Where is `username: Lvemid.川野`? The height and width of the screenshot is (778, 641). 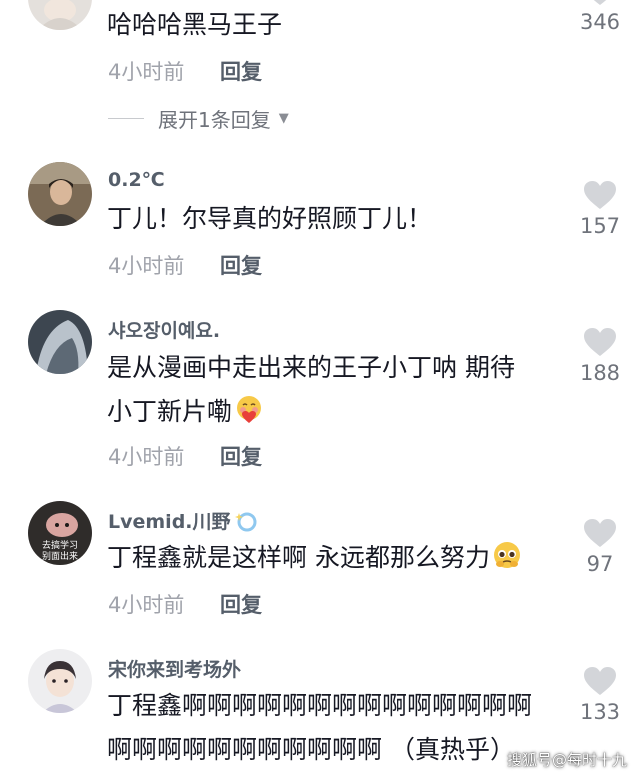
username: Lvemid.川野 is located at coordinates (169, 522).